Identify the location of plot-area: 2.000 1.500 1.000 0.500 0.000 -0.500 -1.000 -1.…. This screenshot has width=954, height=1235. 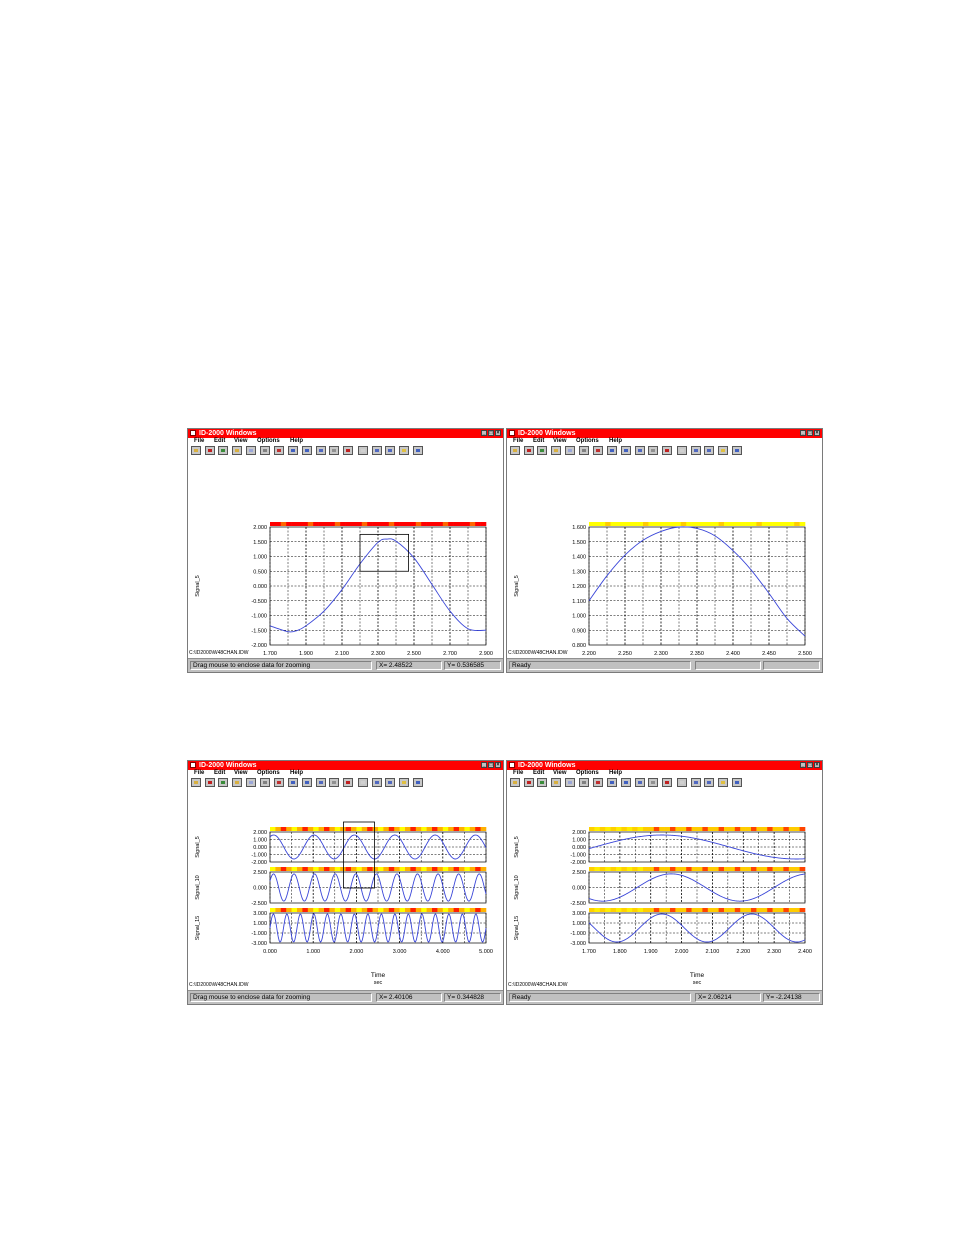
(345, 558).